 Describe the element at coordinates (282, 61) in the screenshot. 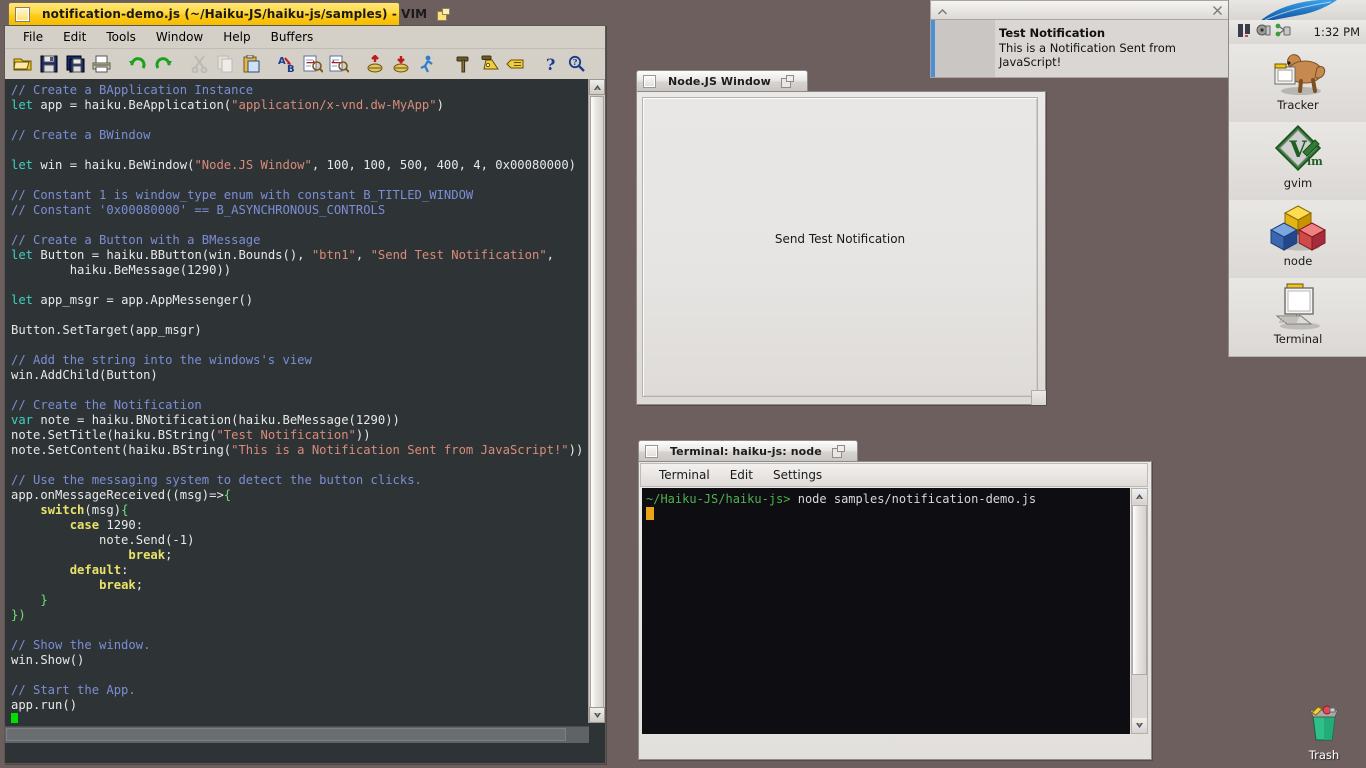

I see `svg-text: A` at that location.